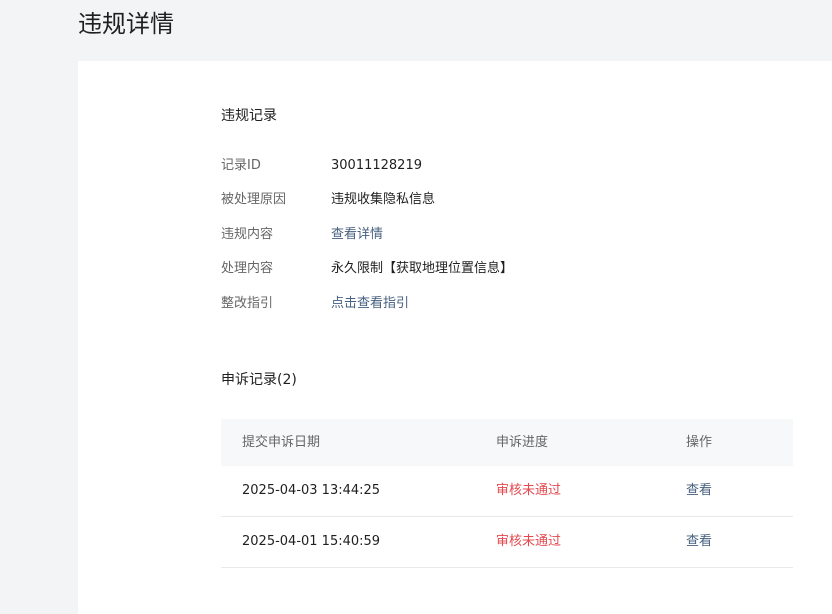 This screenshot has height=614, width=832. Describe the element at coordinates (249, 116) in the screenshot. I see `violation-section-title: 违规记录` at that location.